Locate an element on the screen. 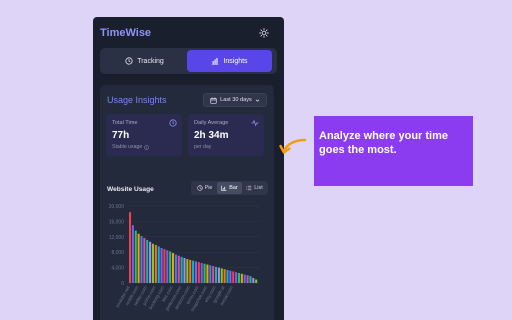  bar-stripe.com is located at coordinates (227, 276).